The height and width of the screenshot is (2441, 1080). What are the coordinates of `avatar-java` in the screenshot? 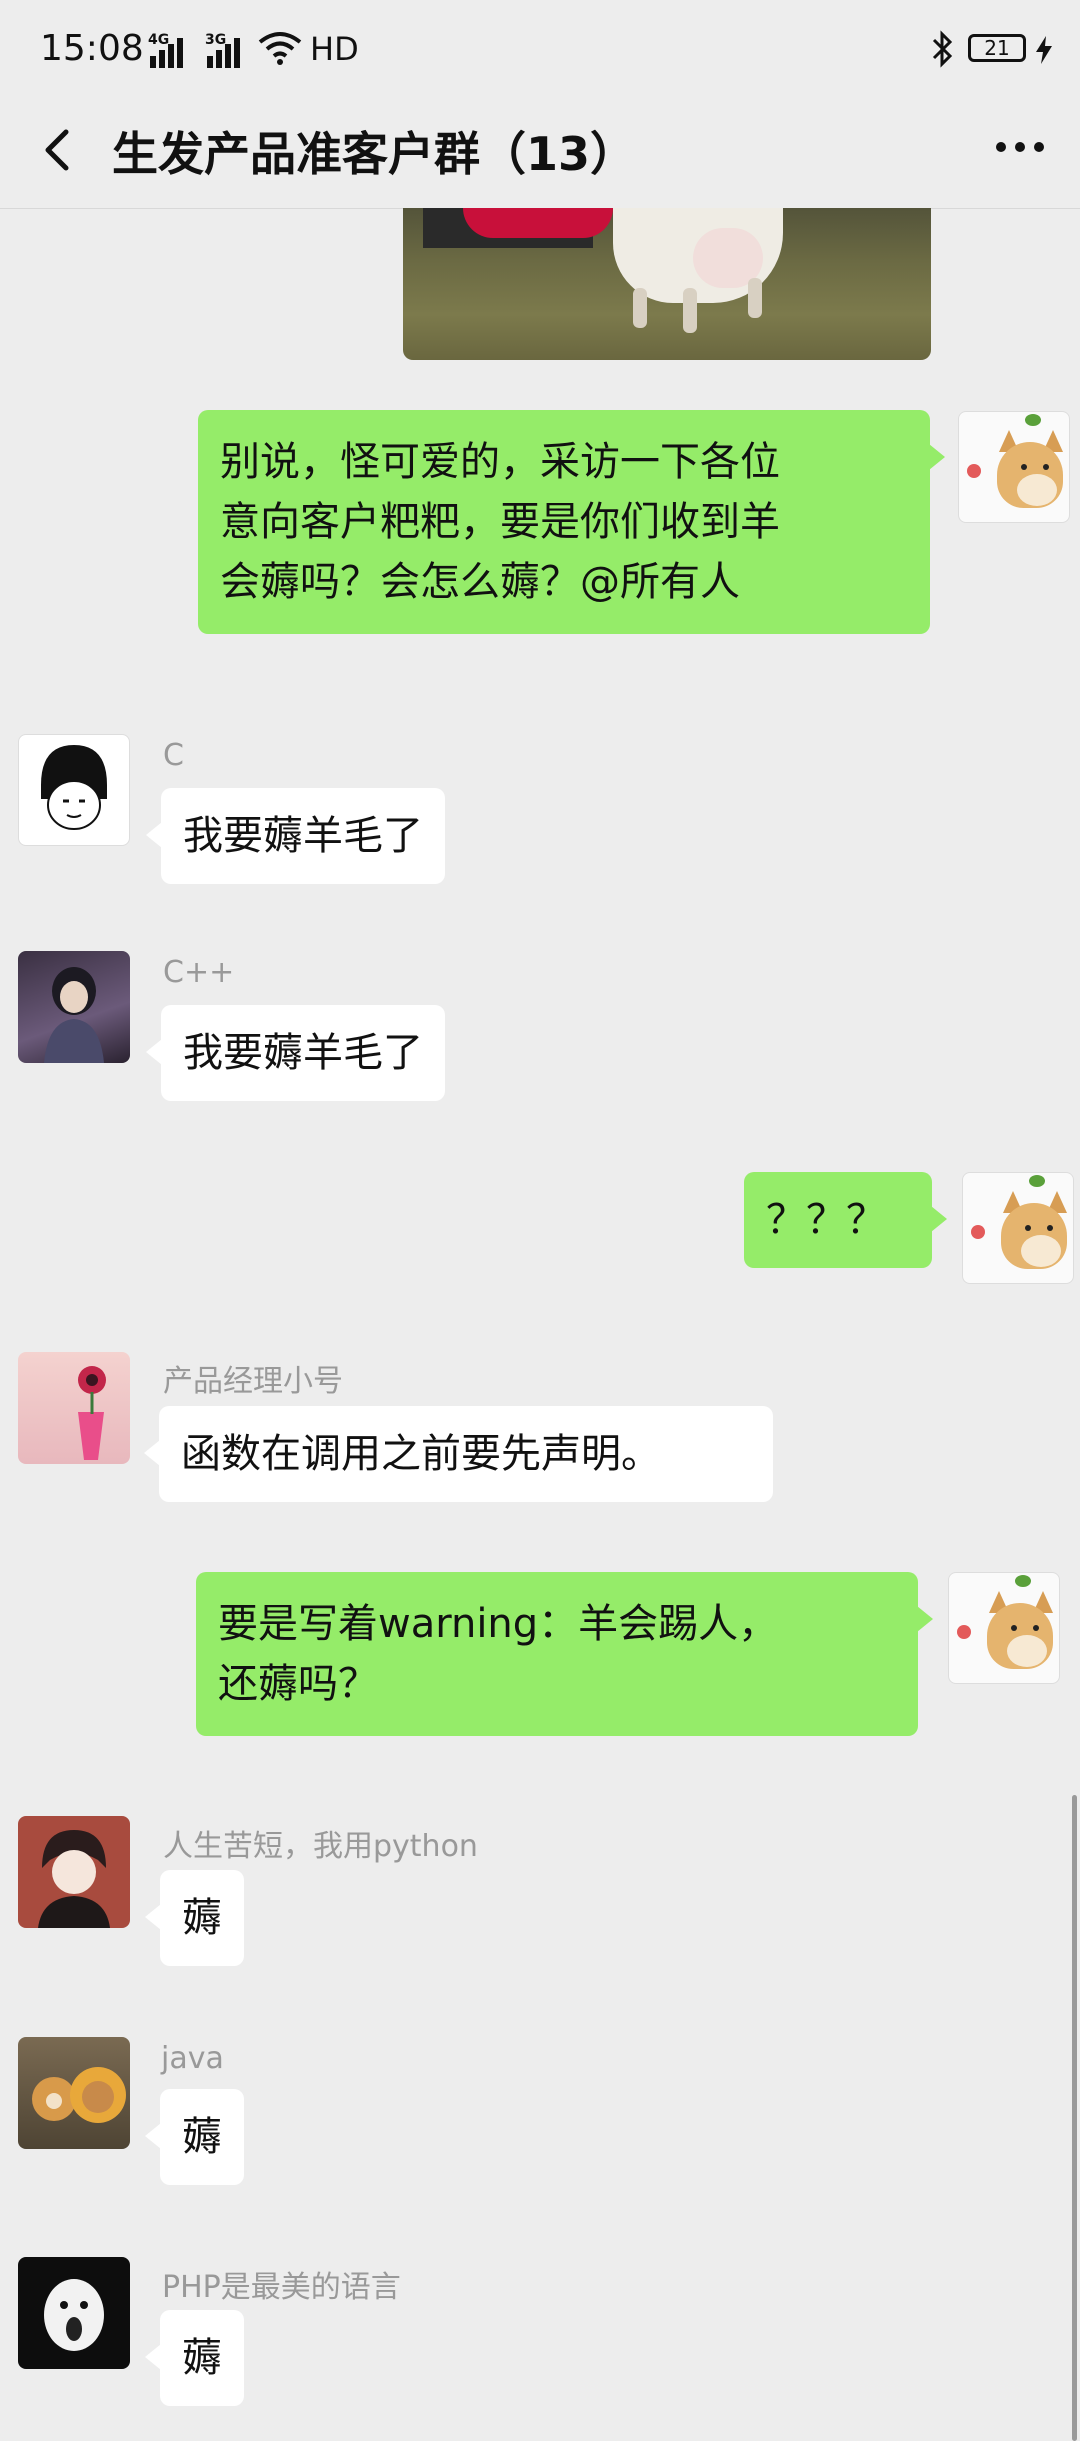 It's located at (74, 2093).